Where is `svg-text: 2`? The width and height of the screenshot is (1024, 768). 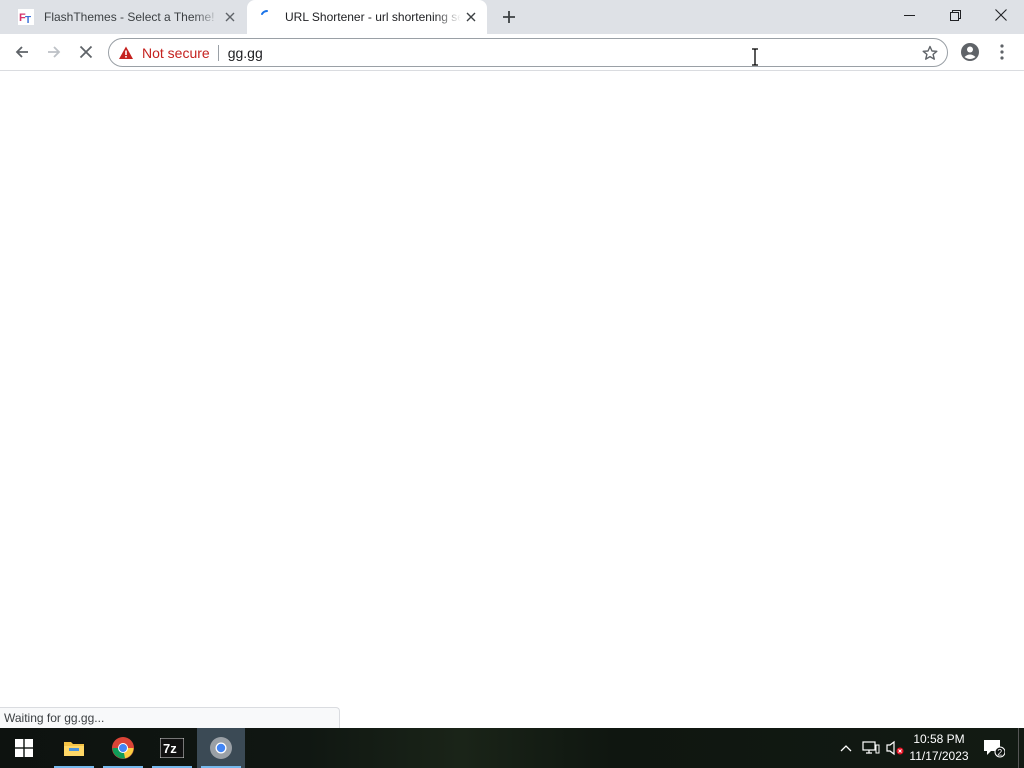 svg-text: 2 is located at coordinates (999, 752).